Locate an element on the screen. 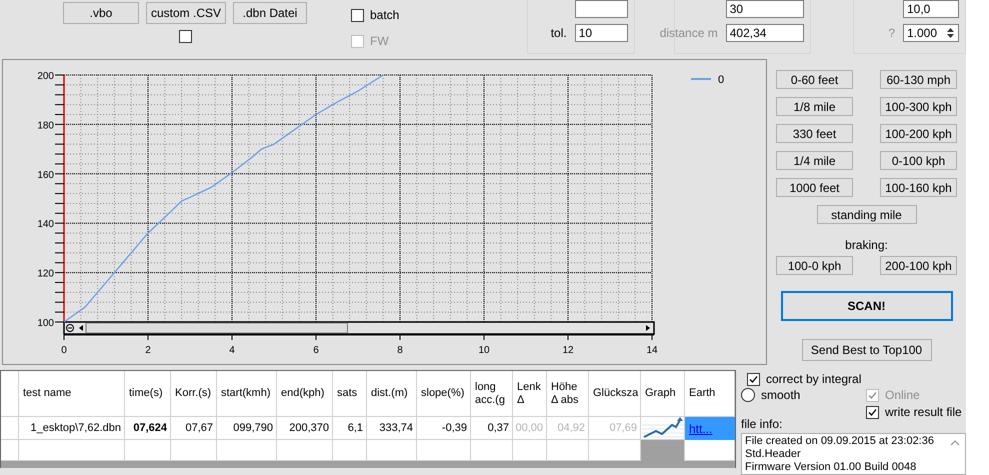 The image size is (989, 475). import-button: .dbn Datei is located at coordinates (270, 13).